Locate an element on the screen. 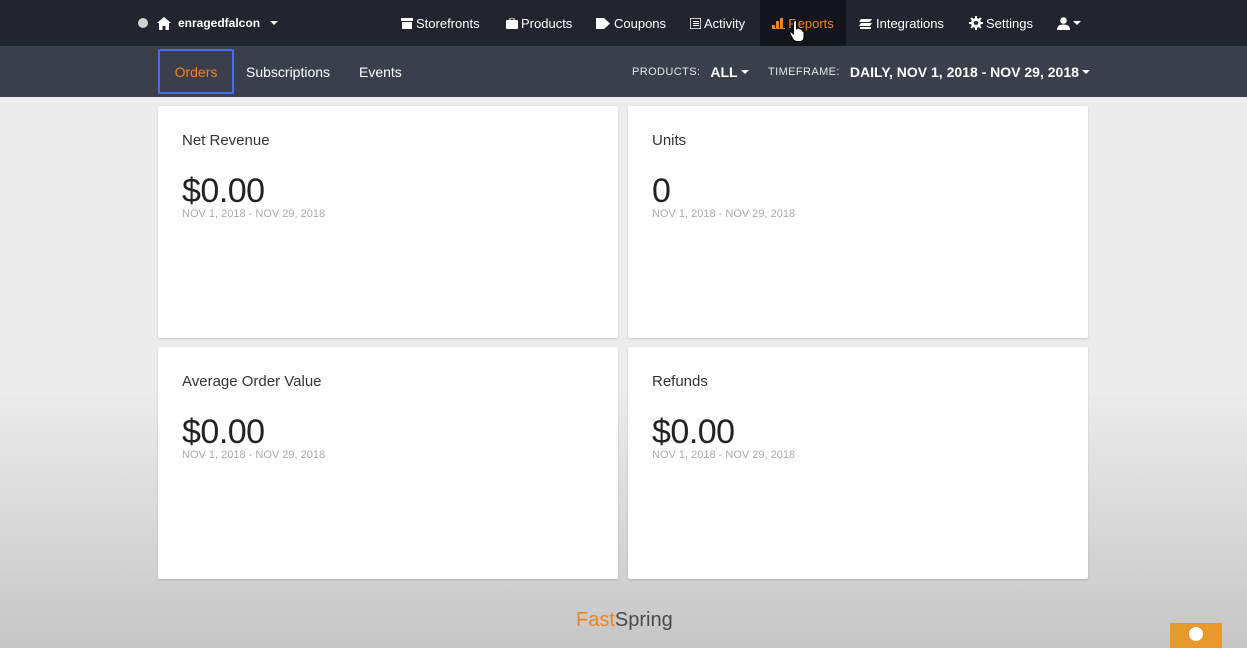  chat-icon is located at coordinates (1196, 634).